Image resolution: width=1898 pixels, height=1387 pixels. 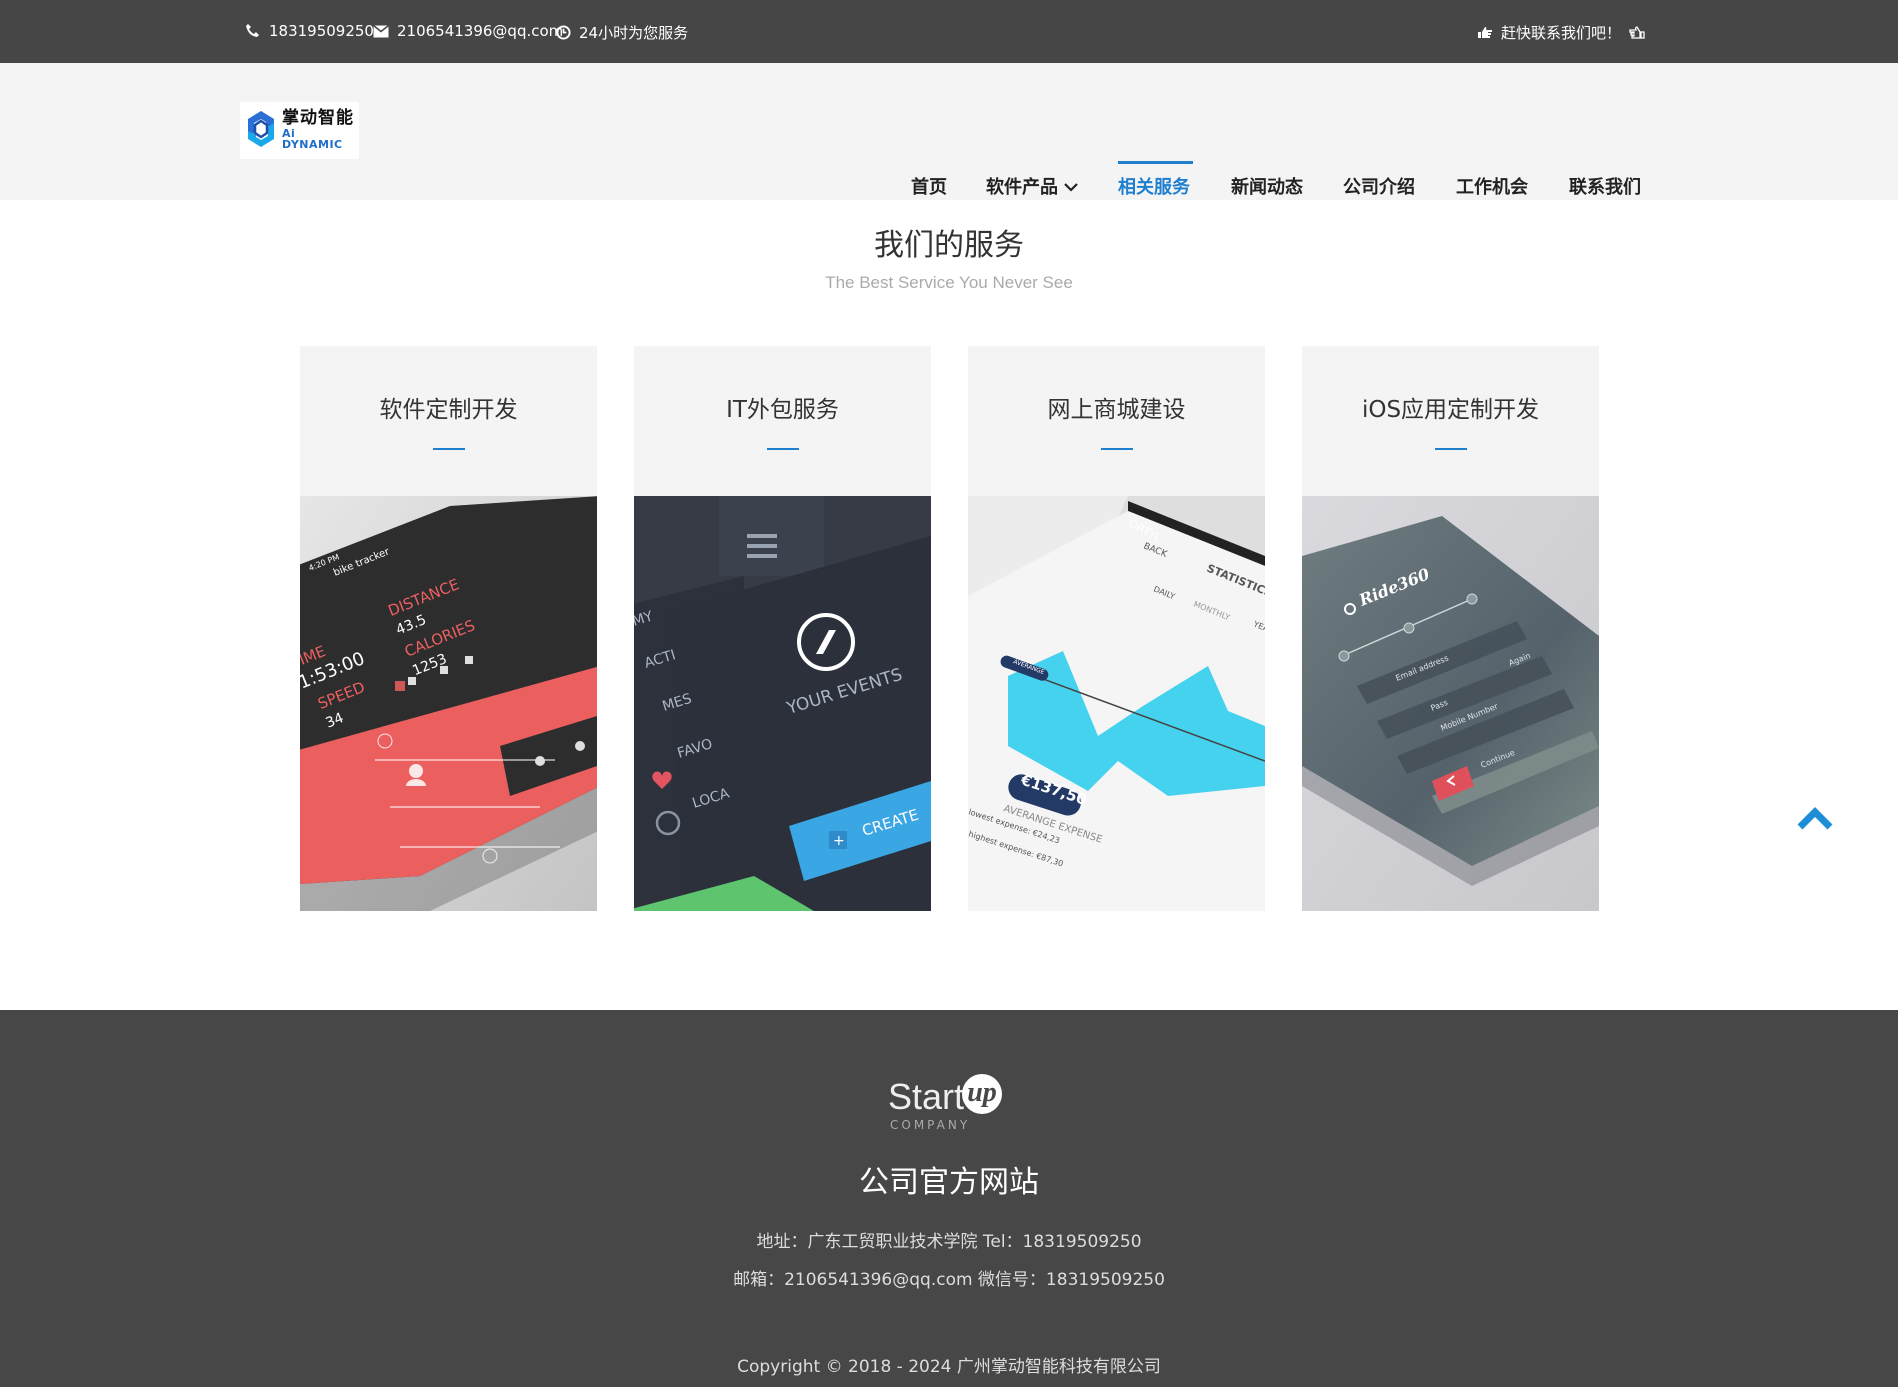 I want to click on hours-text: 24小时为您服务, so click(x=634, y=33).